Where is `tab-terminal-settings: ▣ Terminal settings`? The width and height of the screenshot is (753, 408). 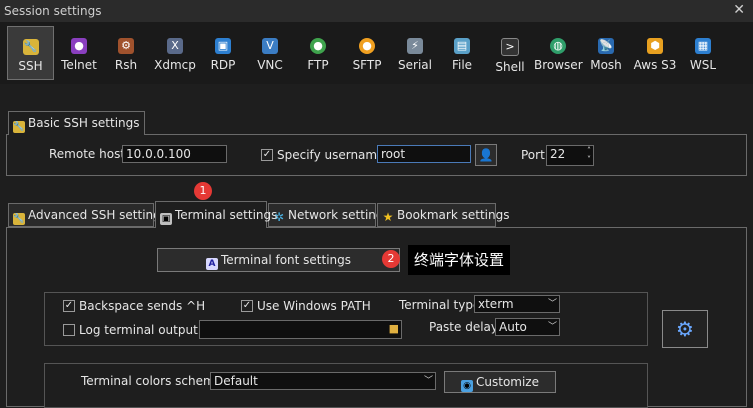
tab-terminal-settings: ▣ Terminal settings is located at coordinates (216, 214).